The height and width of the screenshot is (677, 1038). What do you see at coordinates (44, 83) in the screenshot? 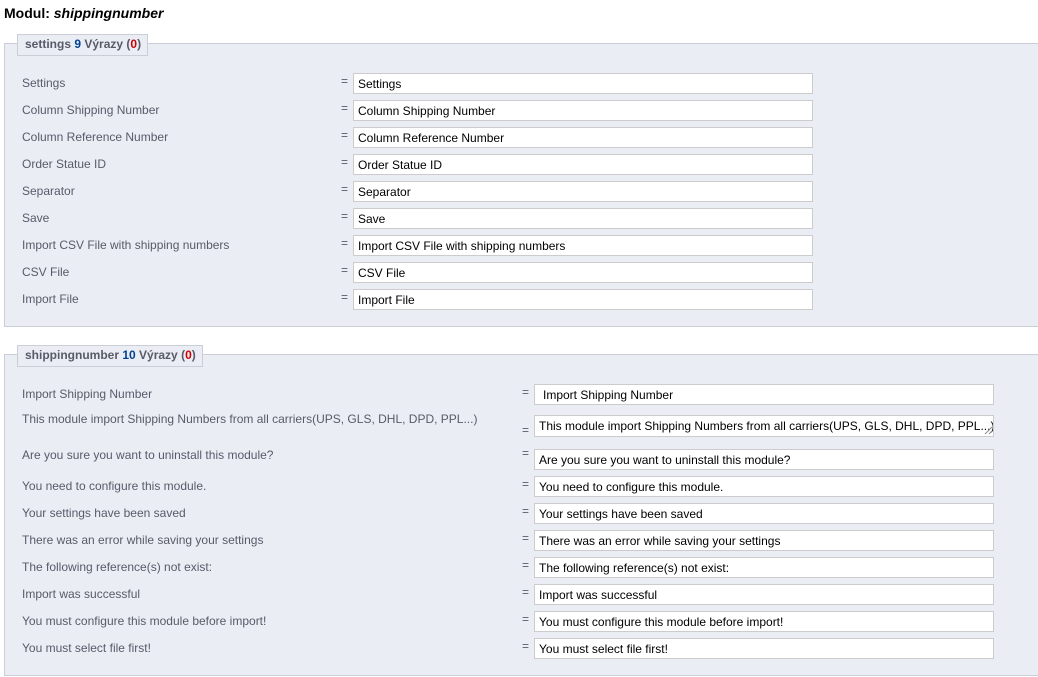
I see `row-label: Settings` at bounding box center [44, 83].